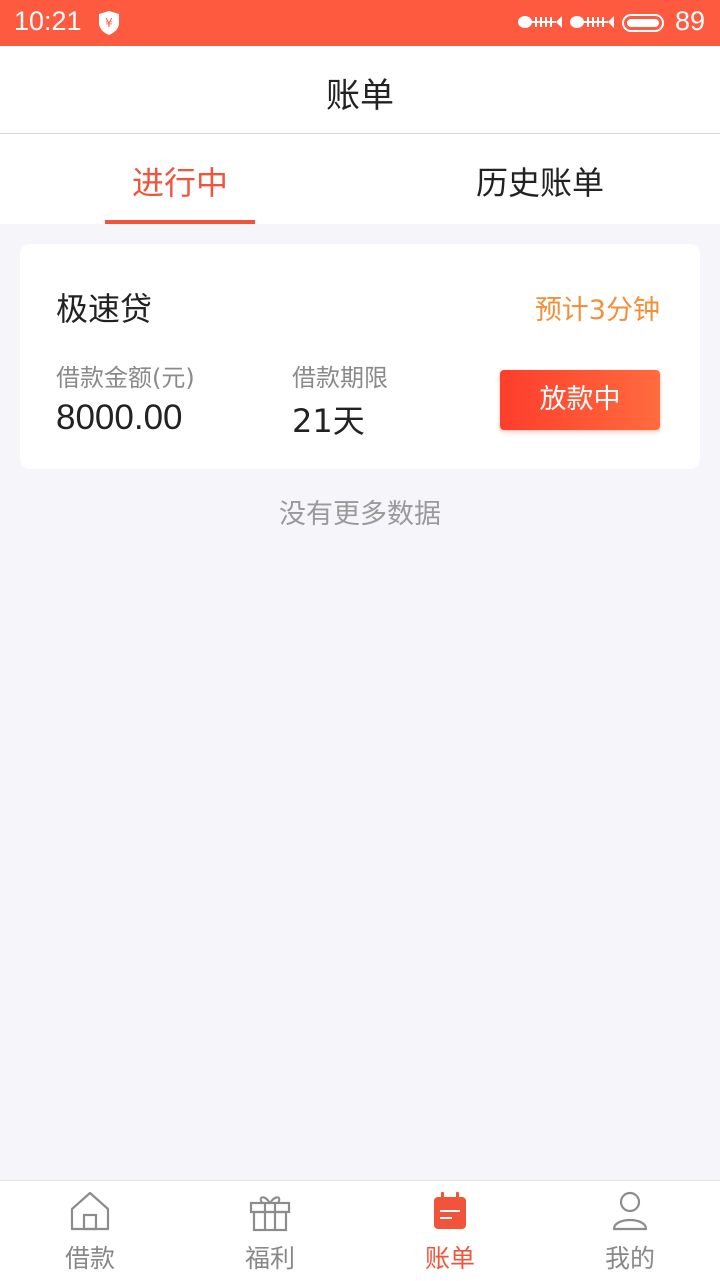 The width and height of the screenshot is (720, 1281). Describe the element at coordinates (540, 181) in the screenshot. I see `tab-history-bills: 历史账单` at that location.